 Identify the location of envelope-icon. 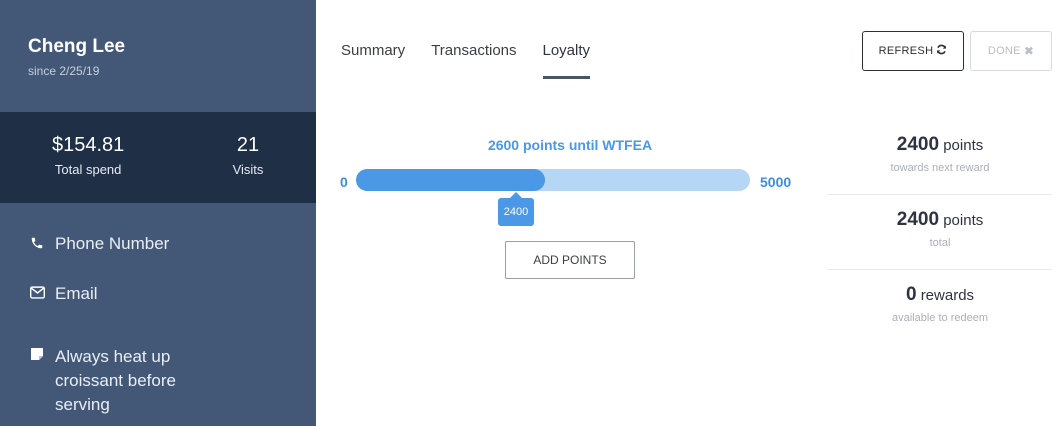
(37, 291).